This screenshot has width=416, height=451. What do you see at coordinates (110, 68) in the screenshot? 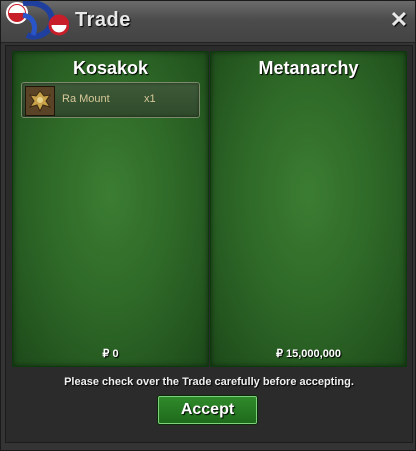
I see `player-name-left: Kosakok` at bounding box center [110, 68].